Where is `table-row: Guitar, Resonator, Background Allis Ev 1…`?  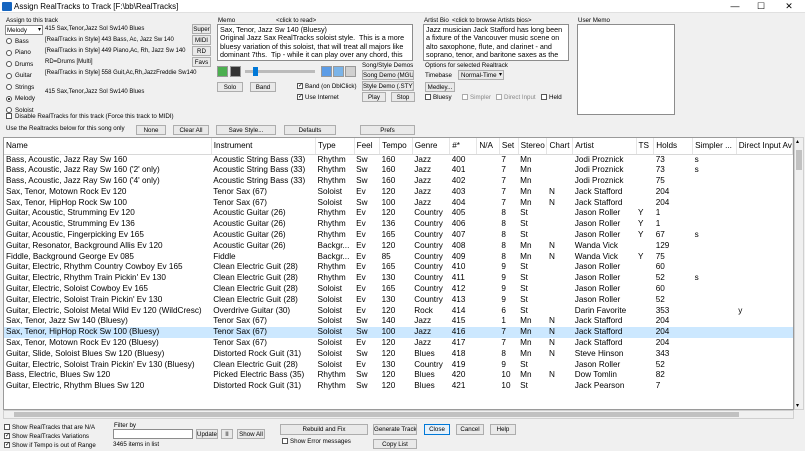
table-row: Guitar, Resonator, Background Allis Ev 1… is located at coordinates (398, 246).